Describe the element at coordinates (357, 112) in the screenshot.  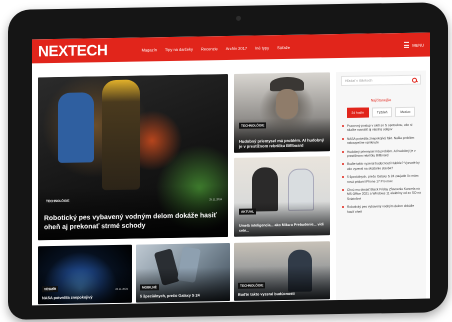
I see `tab-24h: 24 hodín` at that location.